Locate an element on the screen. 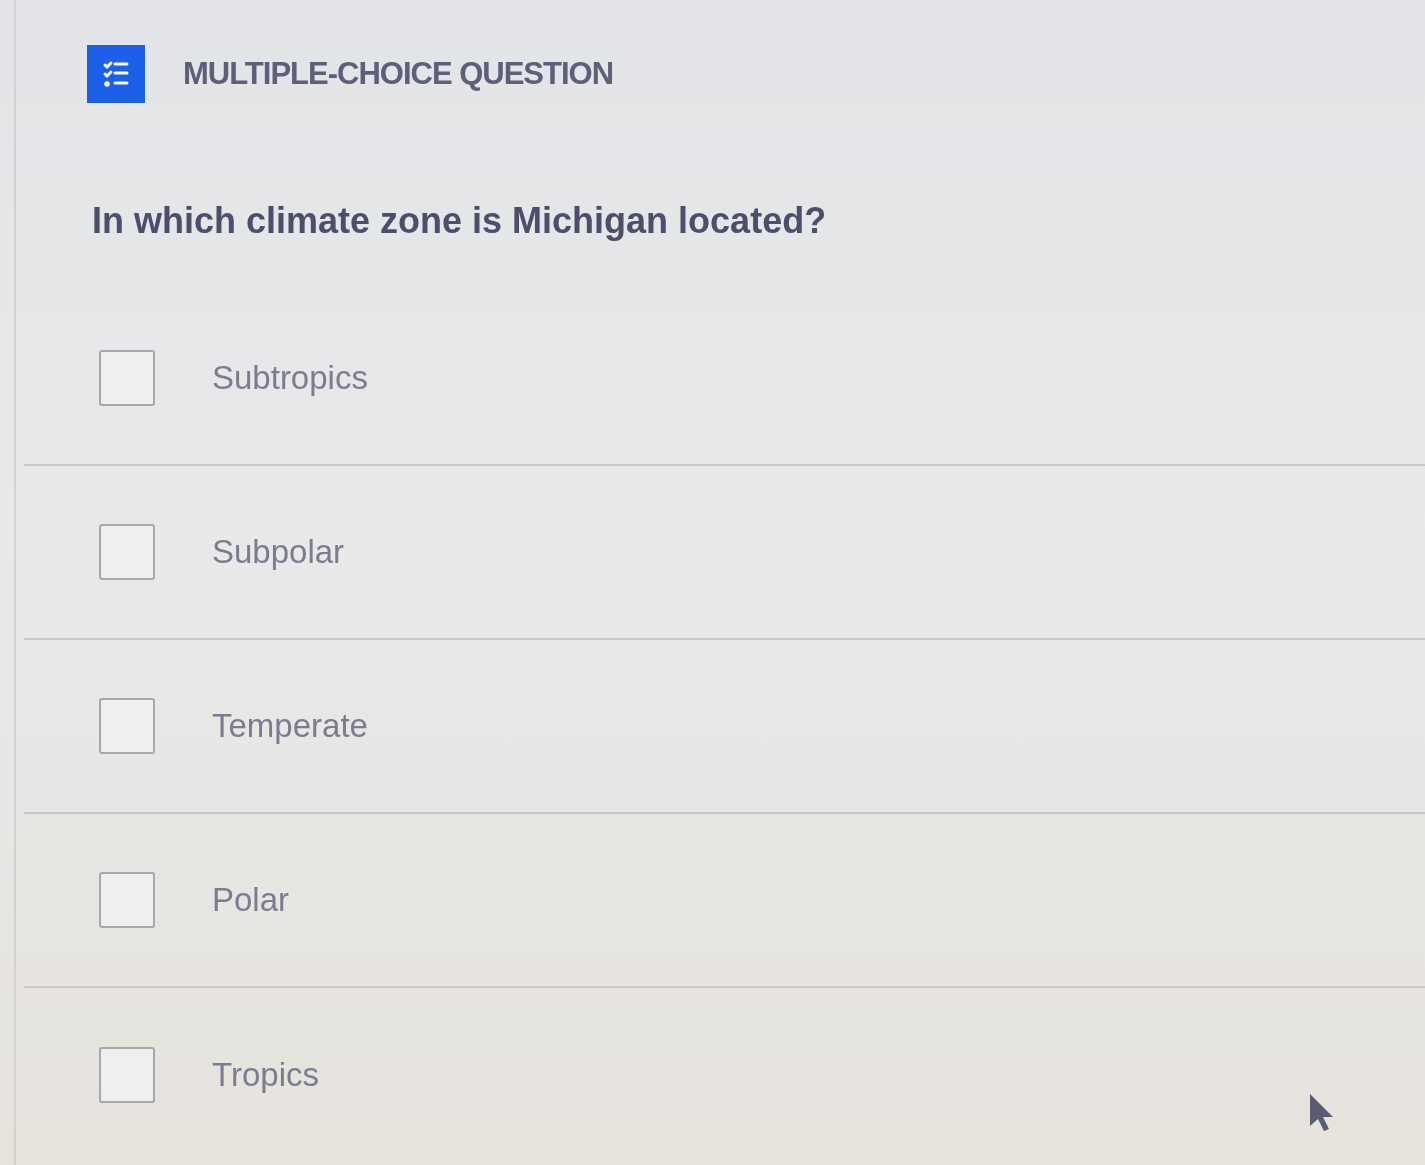 This screenshot has height=1165, width=1425. checklist-icon is located at coordinates (116, 74).